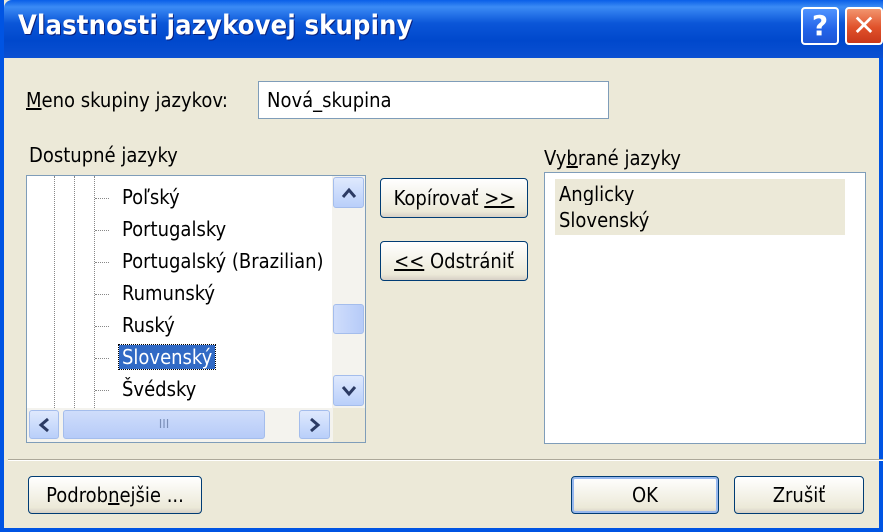 This screenshot has height=532, width=883. What do you see at coordinates (700, 220) in the screenshot?
I see `list-item: Slovenský` at bounding box center [700, 220].